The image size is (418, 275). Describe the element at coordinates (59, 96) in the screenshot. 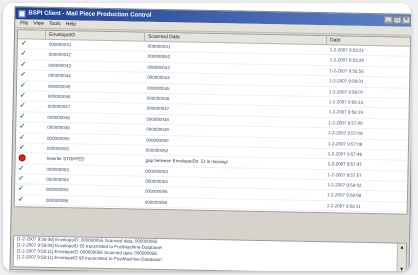

I see `envelope-id-cell: 000000046` at that location.